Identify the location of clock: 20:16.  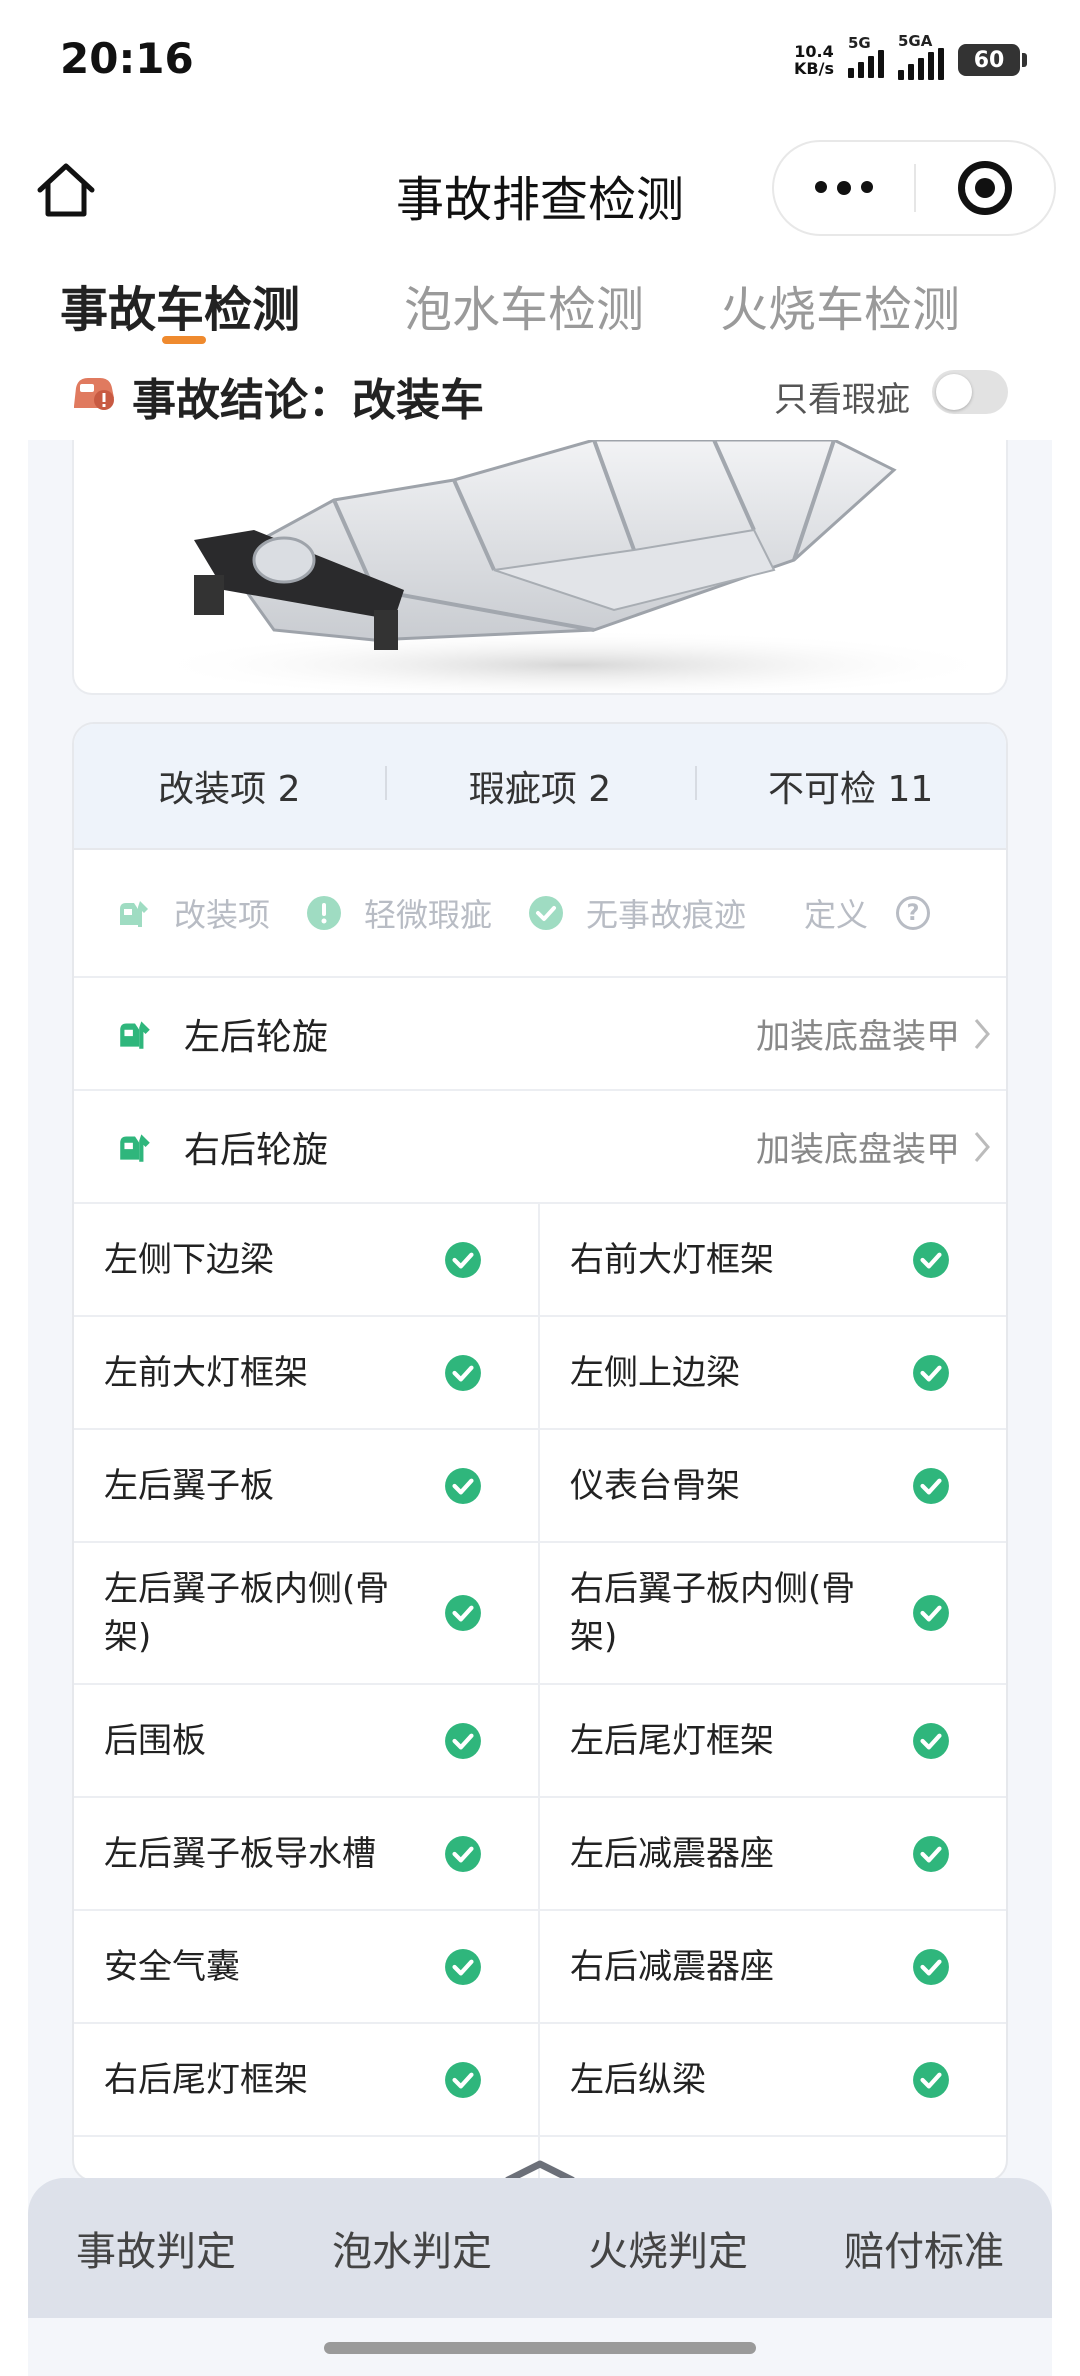
(127, 58).